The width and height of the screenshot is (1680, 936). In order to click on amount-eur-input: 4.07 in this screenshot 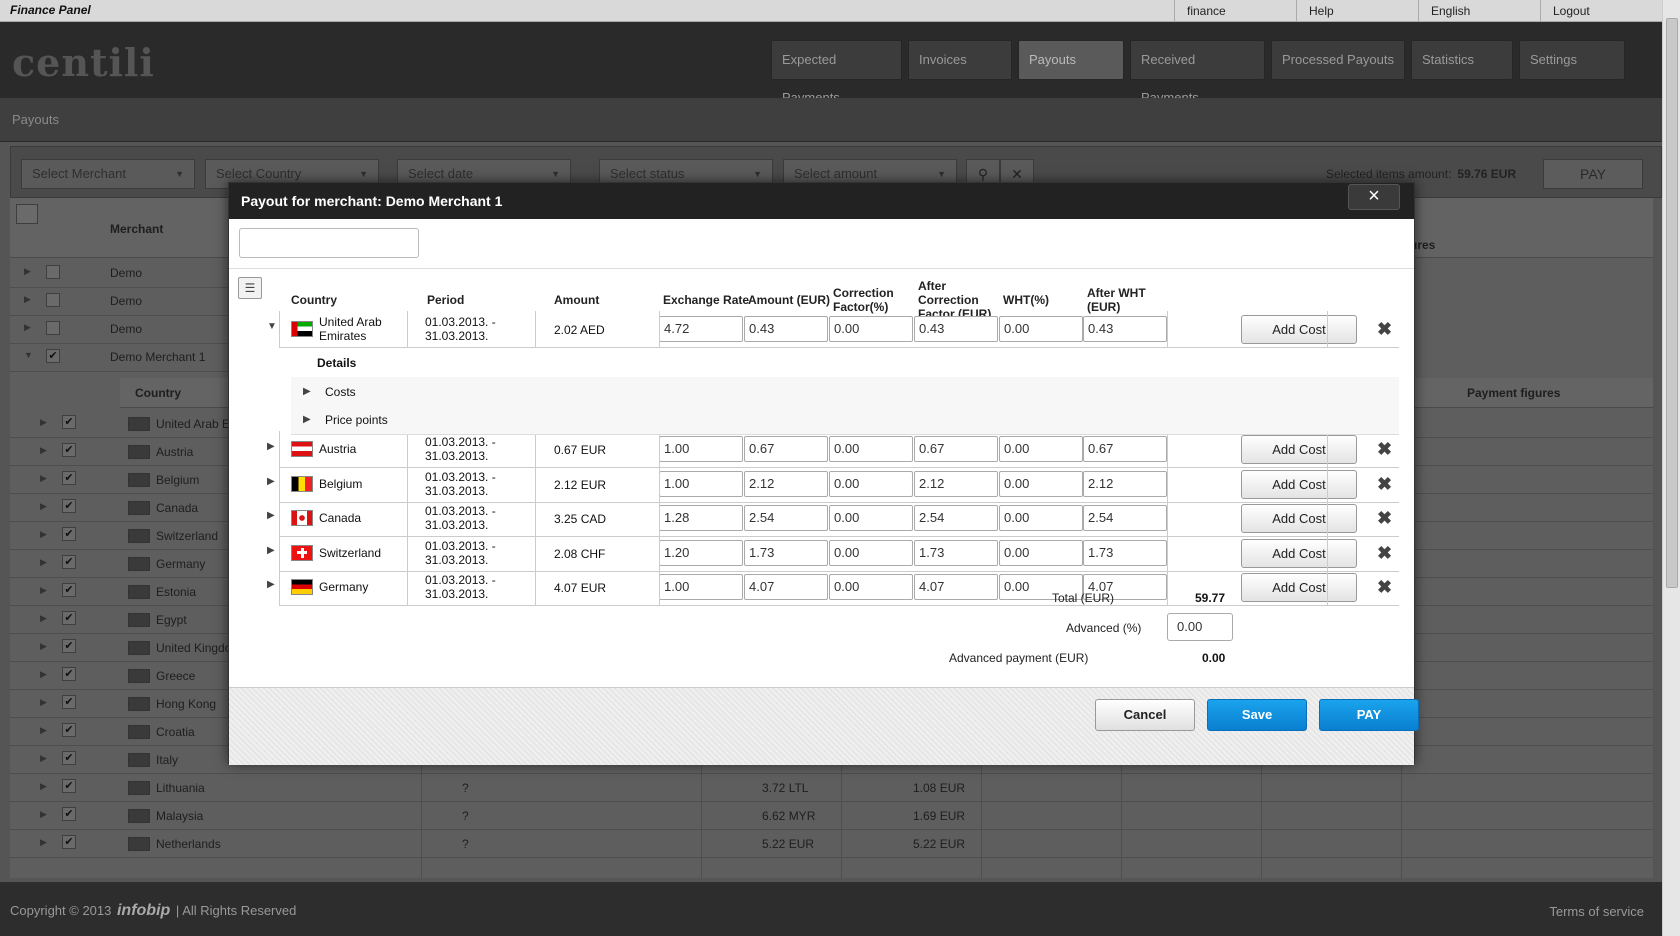, I will do `click(786, 587)`.